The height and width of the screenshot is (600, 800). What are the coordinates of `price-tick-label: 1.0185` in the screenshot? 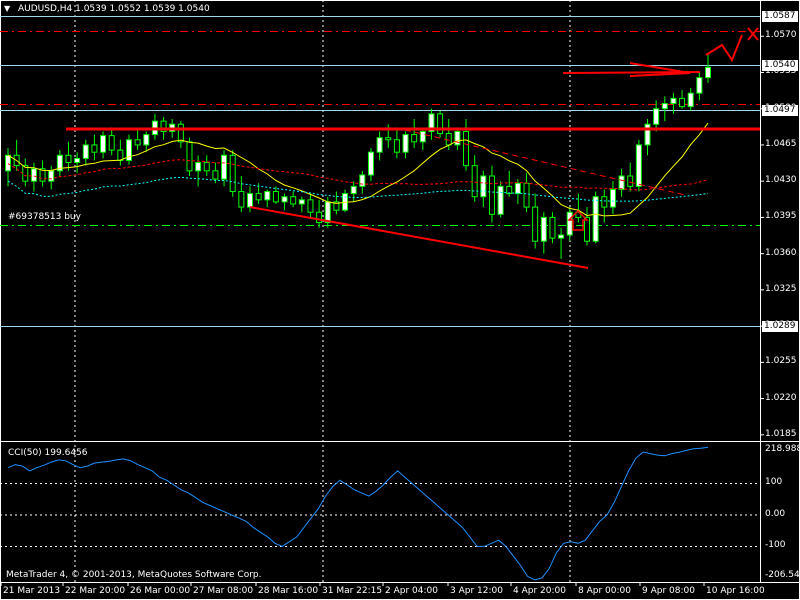 It's located at (781, 433).